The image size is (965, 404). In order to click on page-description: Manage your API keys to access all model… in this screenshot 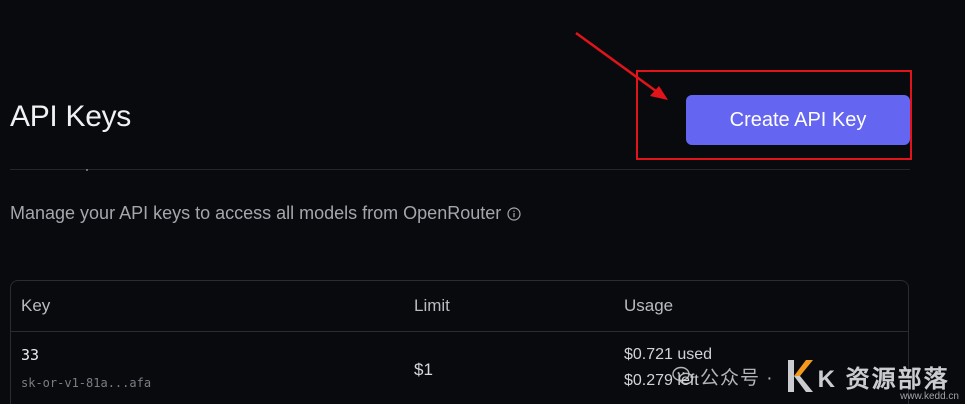, I will do `click(265, 213)`.